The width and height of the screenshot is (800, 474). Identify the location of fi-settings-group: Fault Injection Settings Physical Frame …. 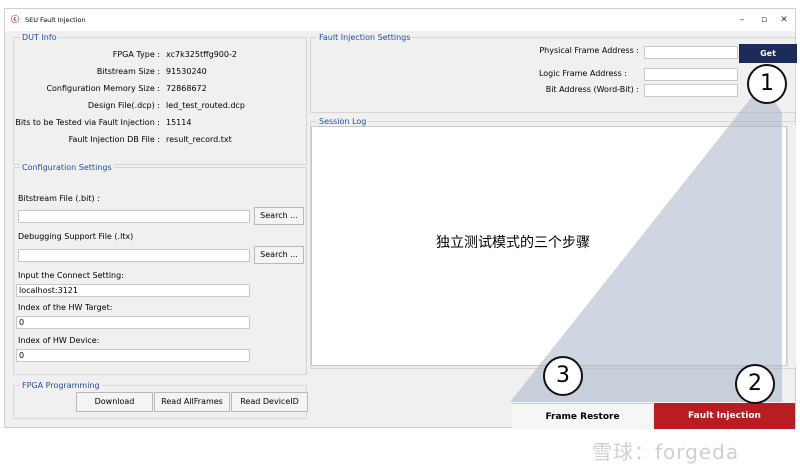
(553, 72).